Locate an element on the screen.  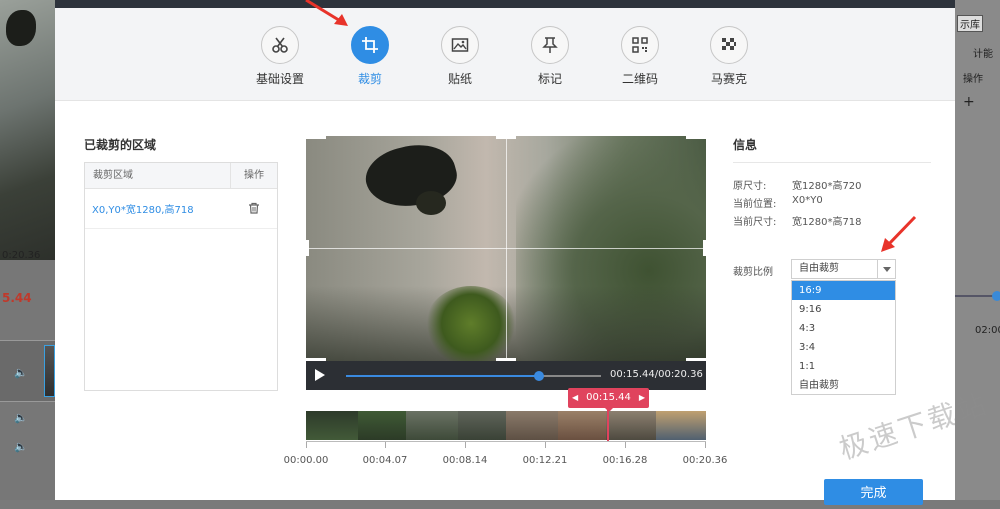
tab-mosaic: 马赛克 is located at coordinates (729, 56).